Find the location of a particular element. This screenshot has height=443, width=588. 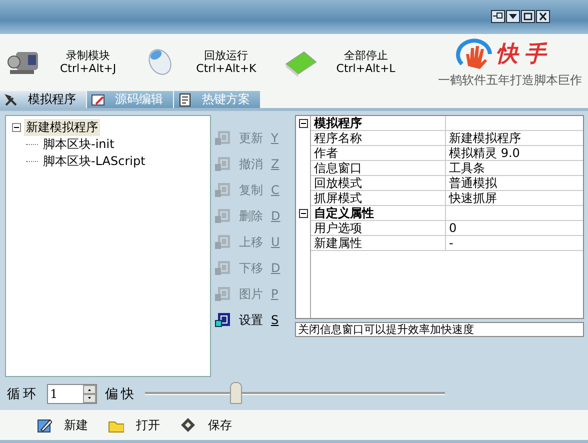

toolbar-button: 录制模块 Ctrl+Alt+J is located at coordinates (61, 62).